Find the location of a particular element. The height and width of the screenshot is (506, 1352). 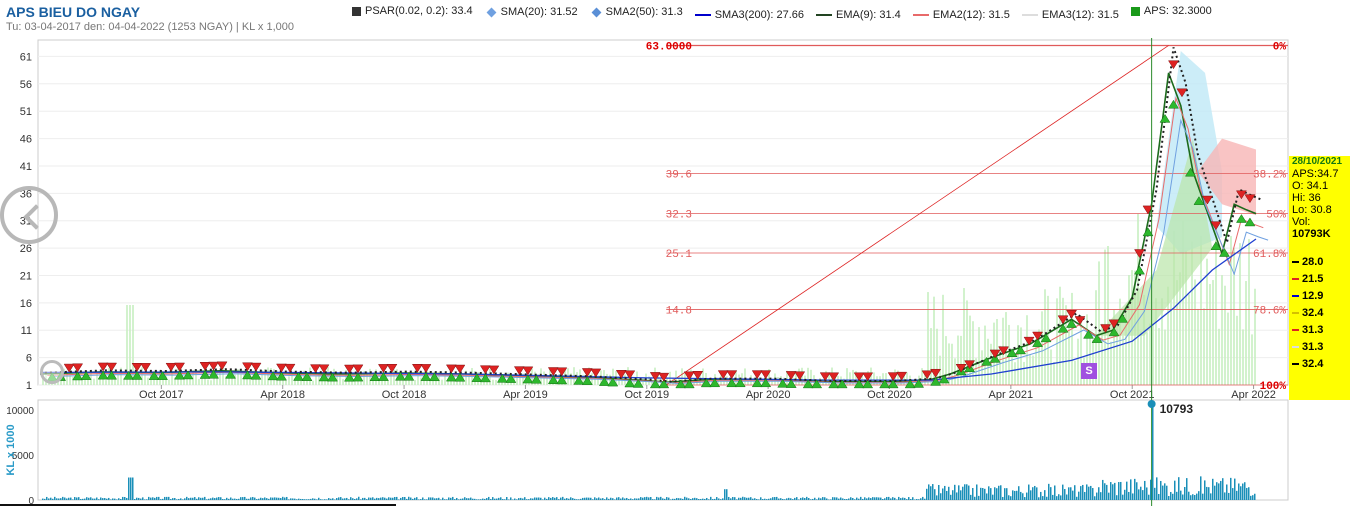

prev-period-arrow-icon is located at coordinates (29, 215).